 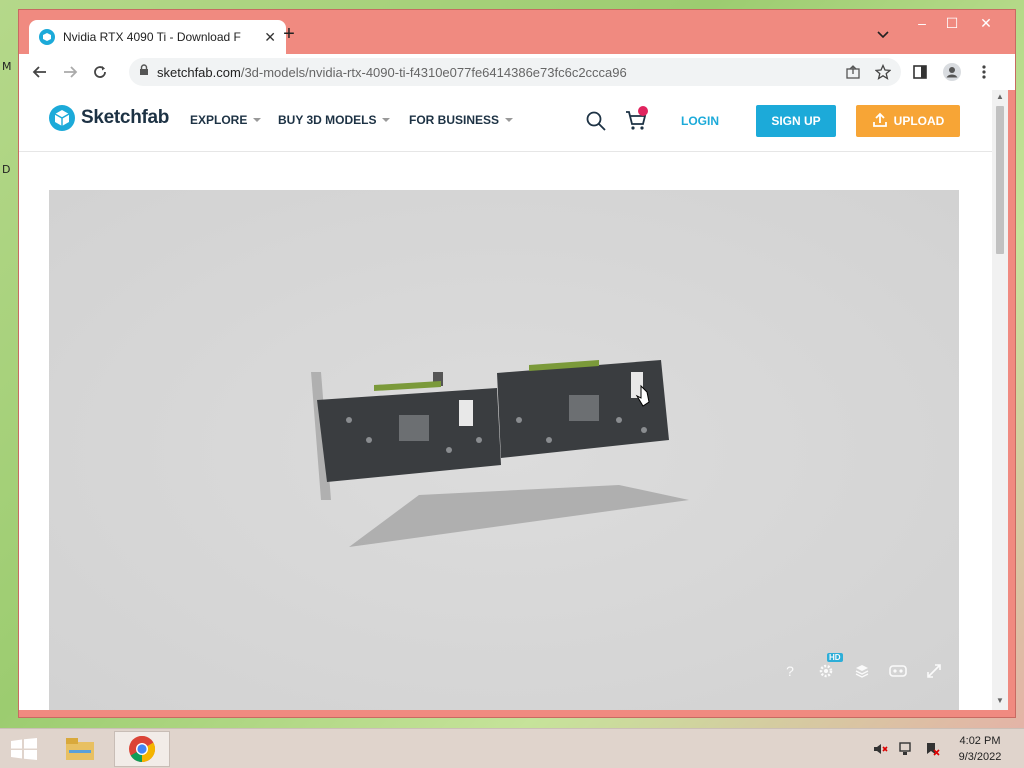 I want to click on help-icon: ?, so click(x=790, y=671).